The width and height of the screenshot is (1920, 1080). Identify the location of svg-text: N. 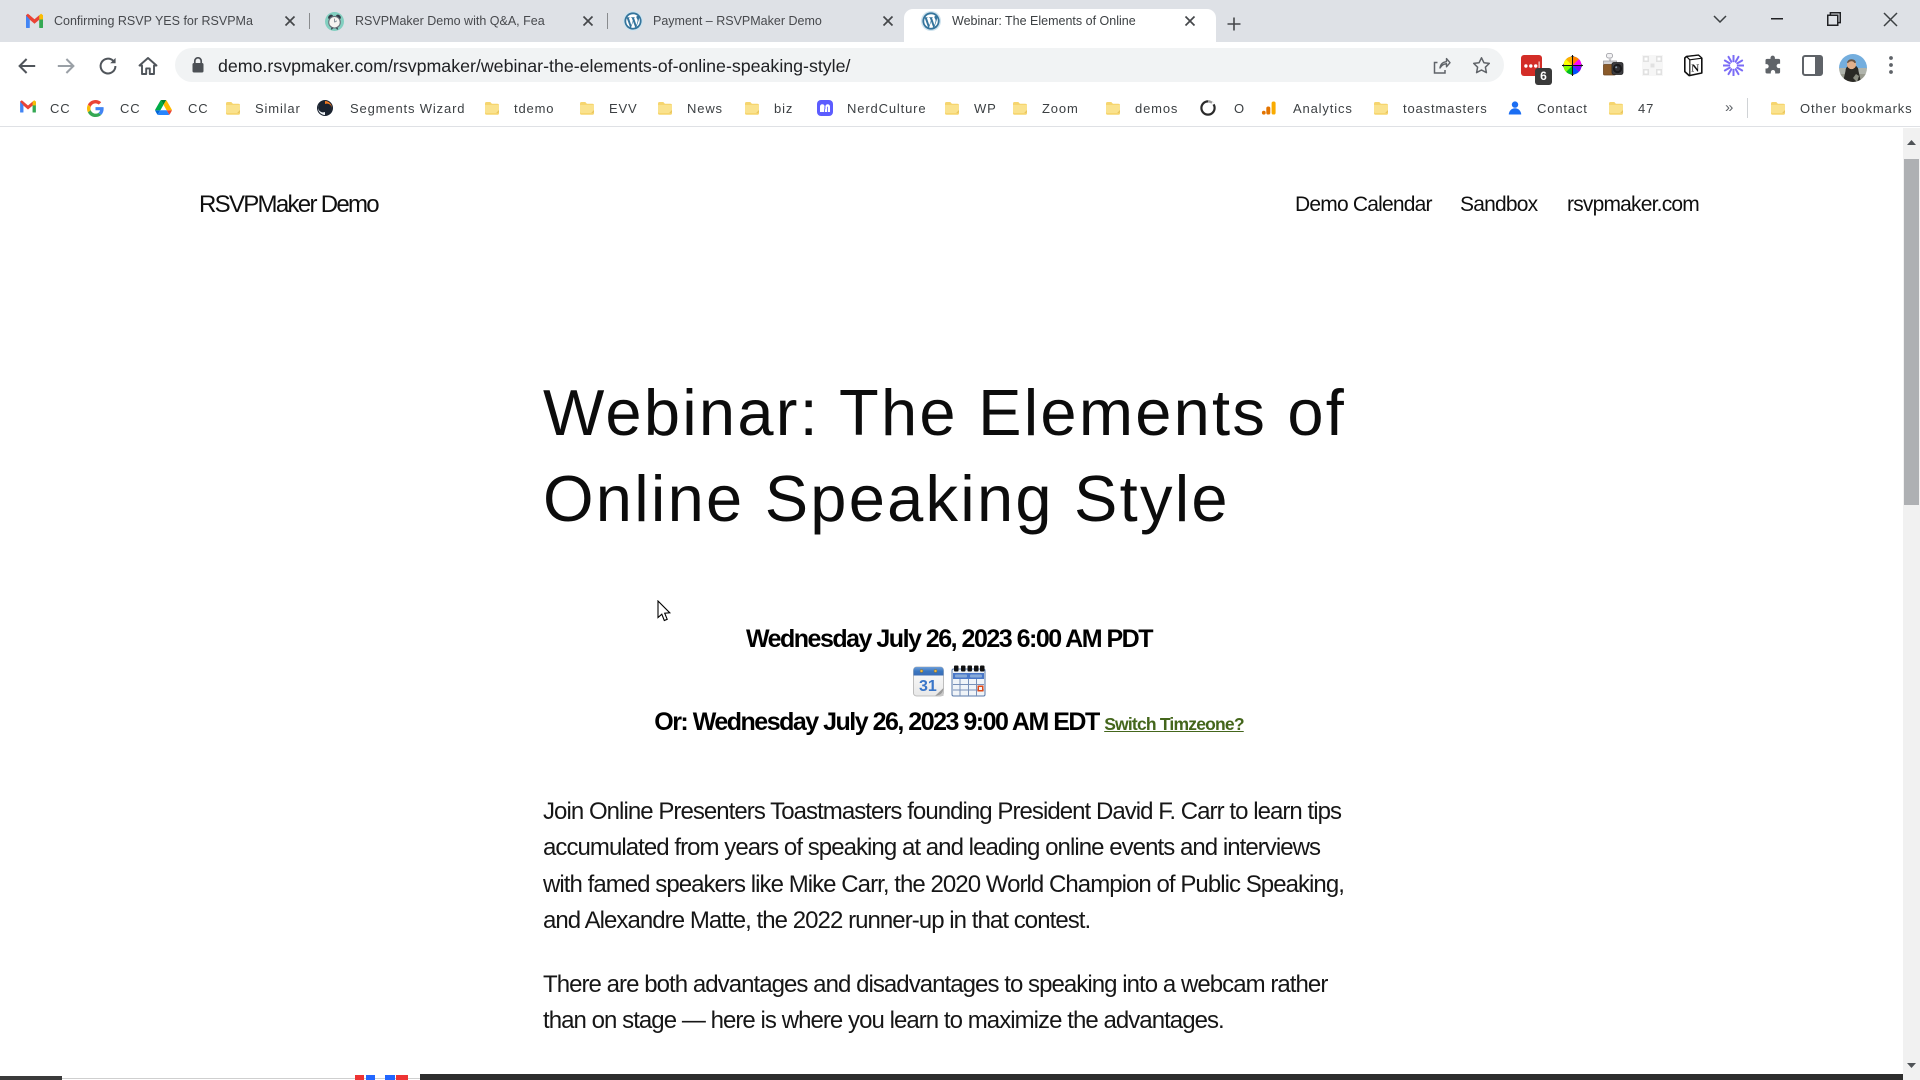
(1695, 69).